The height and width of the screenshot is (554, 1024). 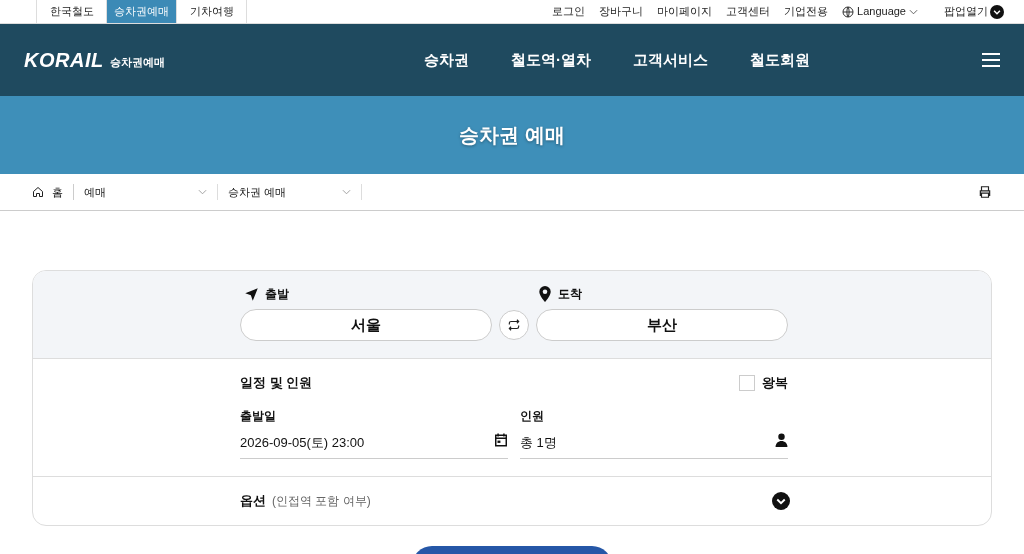 What do you see at coordinates (277, 294) in the screenshot?
I see `departure-label: 출발` at bounding box center [277, 294].